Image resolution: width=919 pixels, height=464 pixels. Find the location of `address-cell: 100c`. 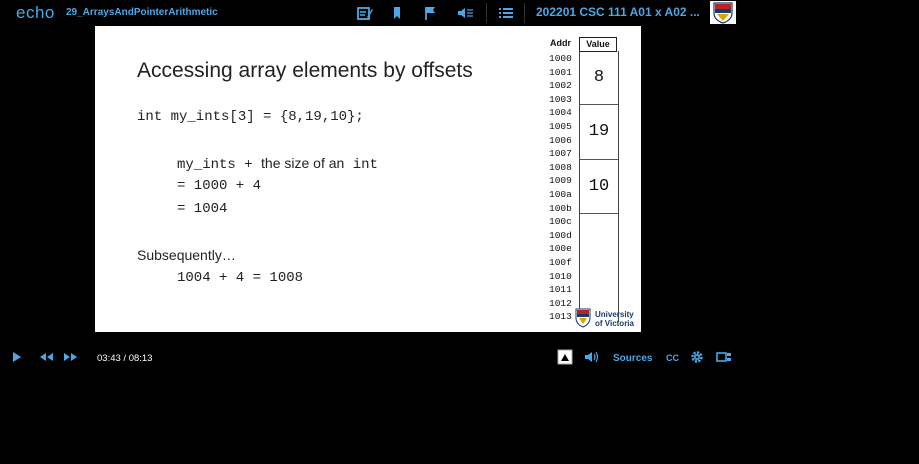

address-cell: 100c is located at coordinates (560, 222).